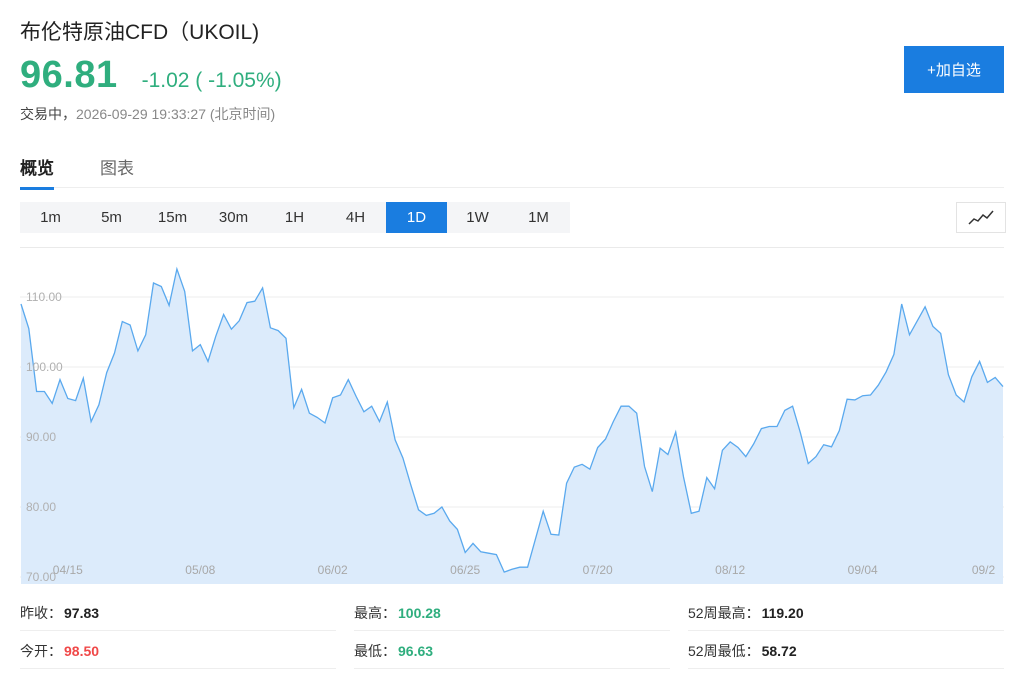 The image size is (1024, 693). I want to click on x-tick-label: 09/04, so click(863, 570).